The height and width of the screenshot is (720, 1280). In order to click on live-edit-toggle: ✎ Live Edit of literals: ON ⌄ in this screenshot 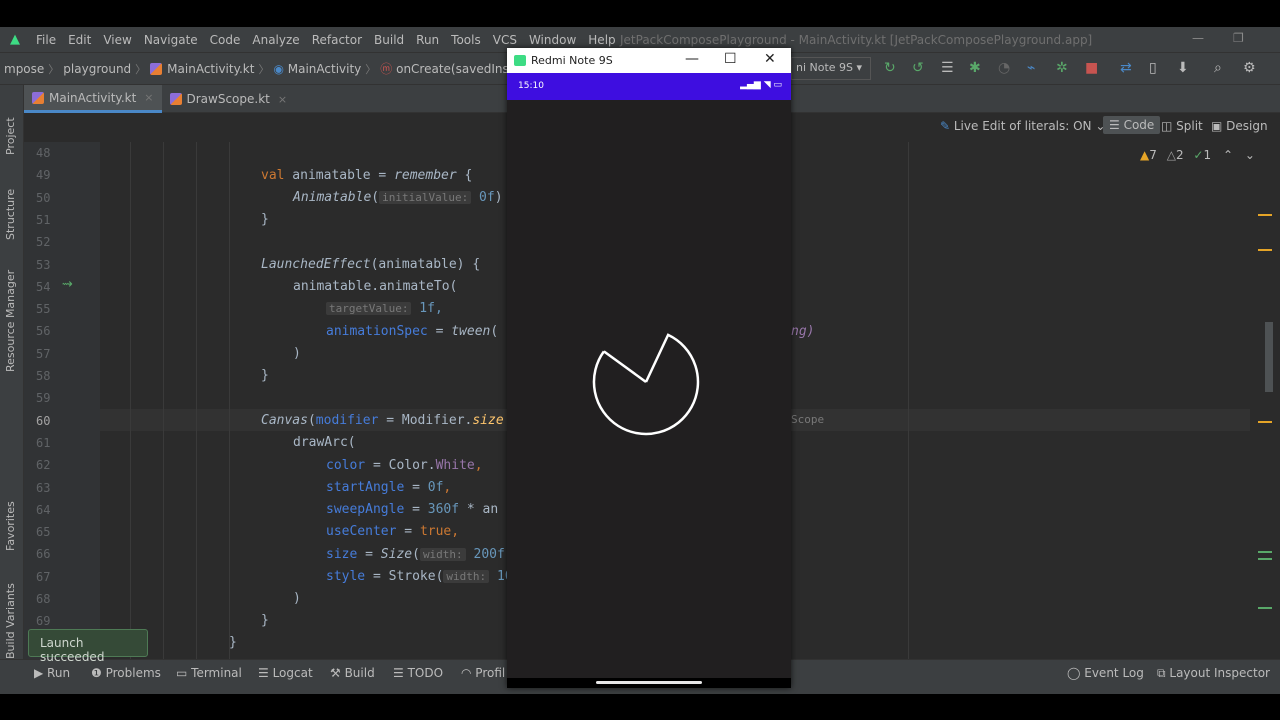, I will do `click(1022, 126)`.